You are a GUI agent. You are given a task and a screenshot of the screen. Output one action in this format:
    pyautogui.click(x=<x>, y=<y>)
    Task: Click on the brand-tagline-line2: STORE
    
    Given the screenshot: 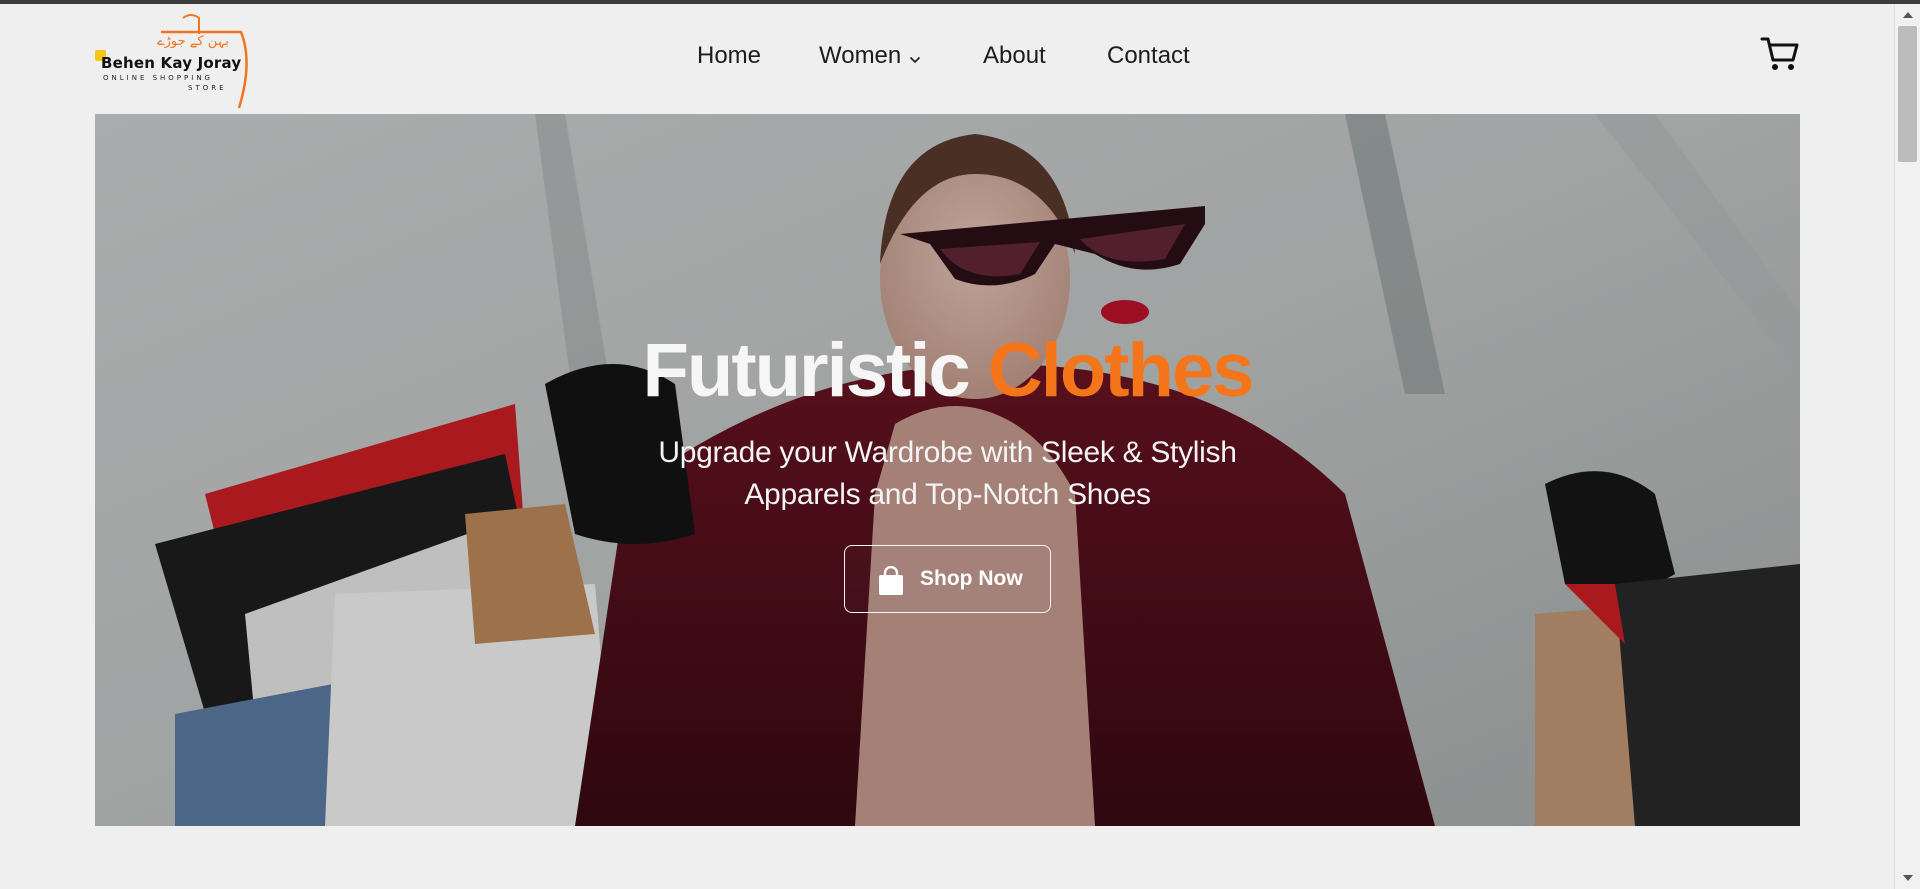 What is the action you would take?
    pyautogui.click(x=207, y=88)
    